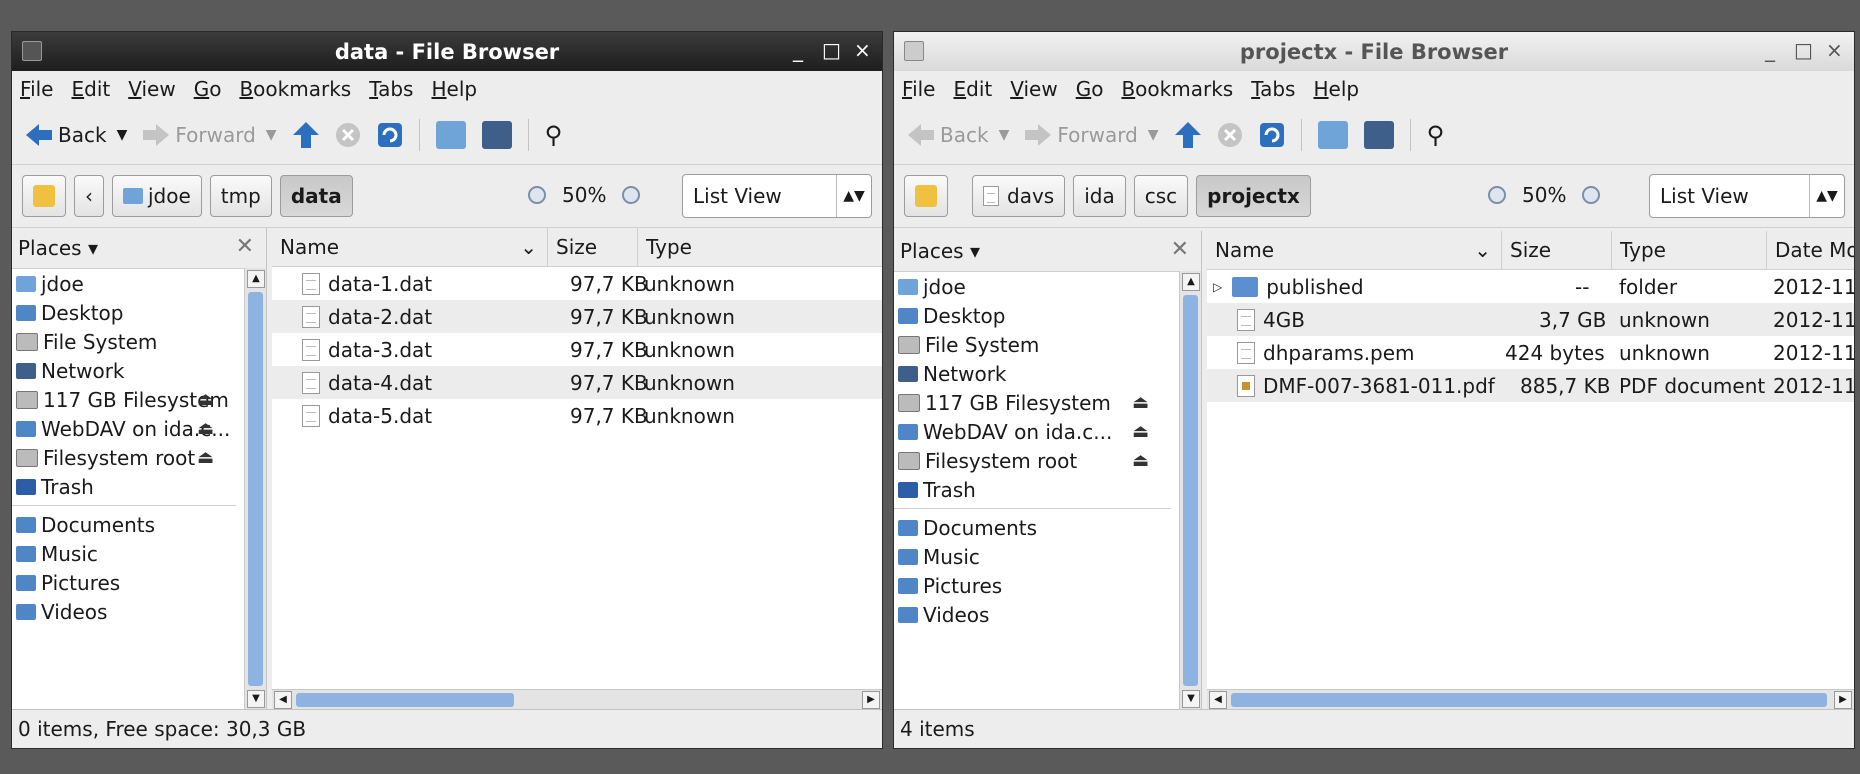 The image size is (1860, 774). Describe the element at coordinates (90, 89) in the screenshot. I see `menu-edit: Edit` at that location.